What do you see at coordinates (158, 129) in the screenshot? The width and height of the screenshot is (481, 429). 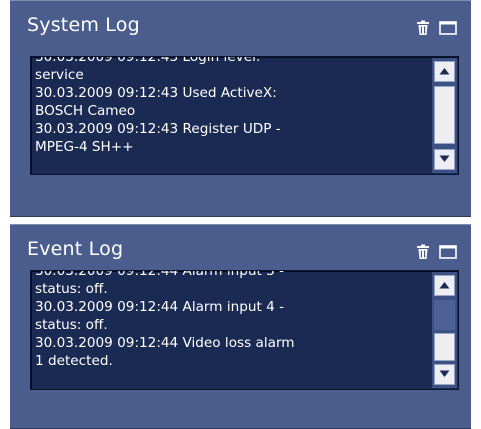 I see `log-line: 30.03.2009 09:12:43 Register UDP -` at bounding box center [158, 129].